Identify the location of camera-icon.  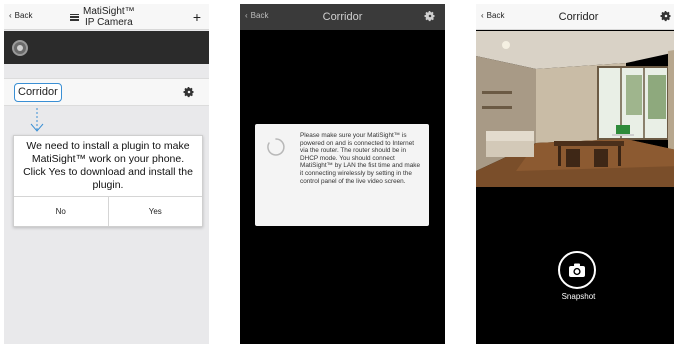
(577, 270).